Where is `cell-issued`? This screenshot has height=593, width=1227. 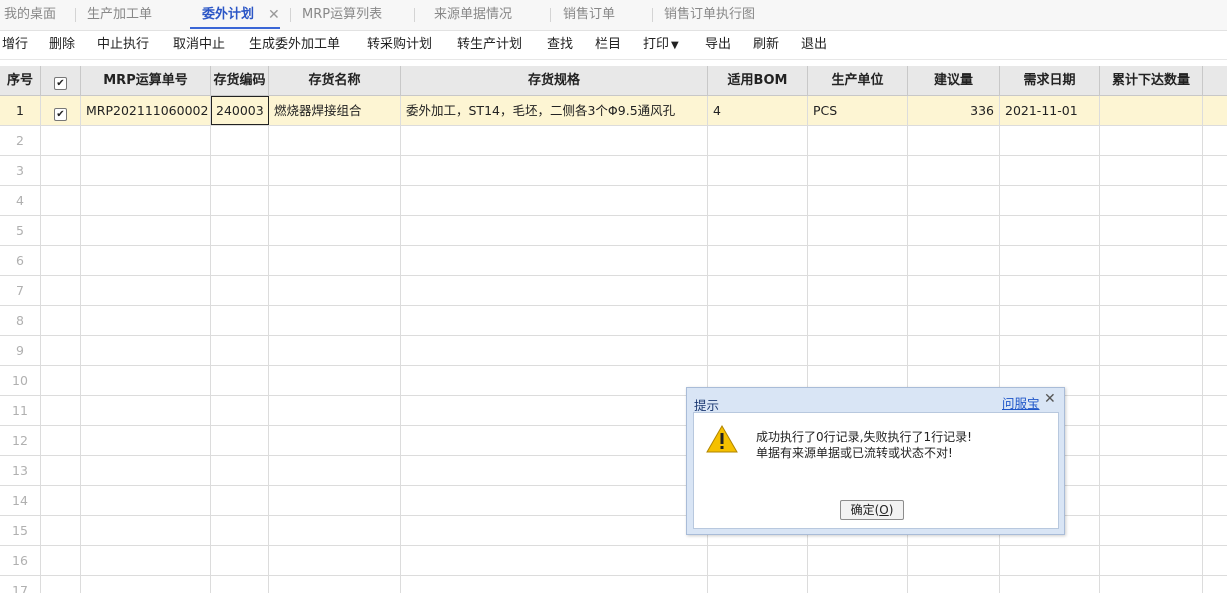 cell-issued is located at coordinates (1151, 110).